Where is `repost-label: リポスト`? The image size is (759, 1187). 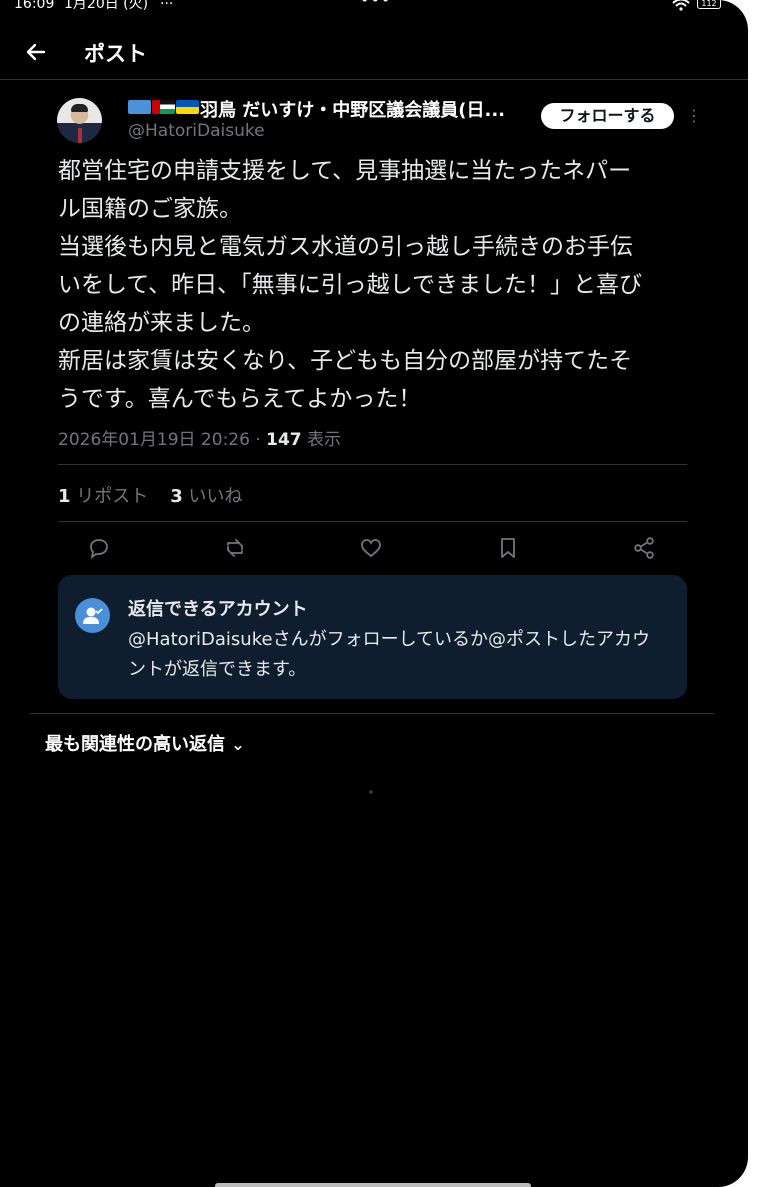
repost-label: リポスト is located at coordinates (112, 496).